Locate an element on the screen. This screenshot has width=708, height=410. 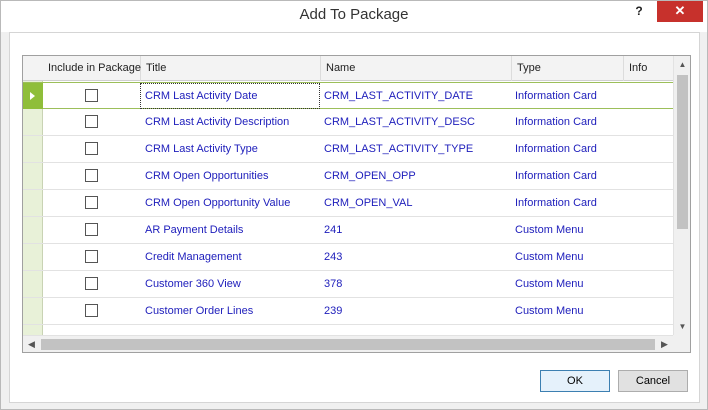
cell-name: CRM_OPEN_OPP is located at coordinates (417, 176).